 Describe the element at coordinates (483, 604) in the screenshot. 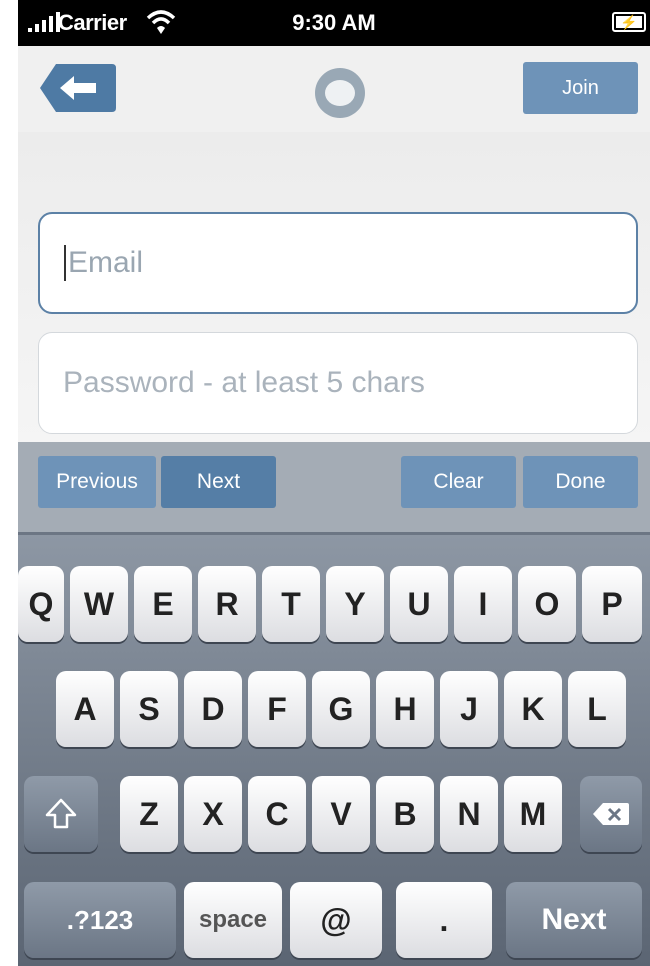

I see `key-i: I` at that location.